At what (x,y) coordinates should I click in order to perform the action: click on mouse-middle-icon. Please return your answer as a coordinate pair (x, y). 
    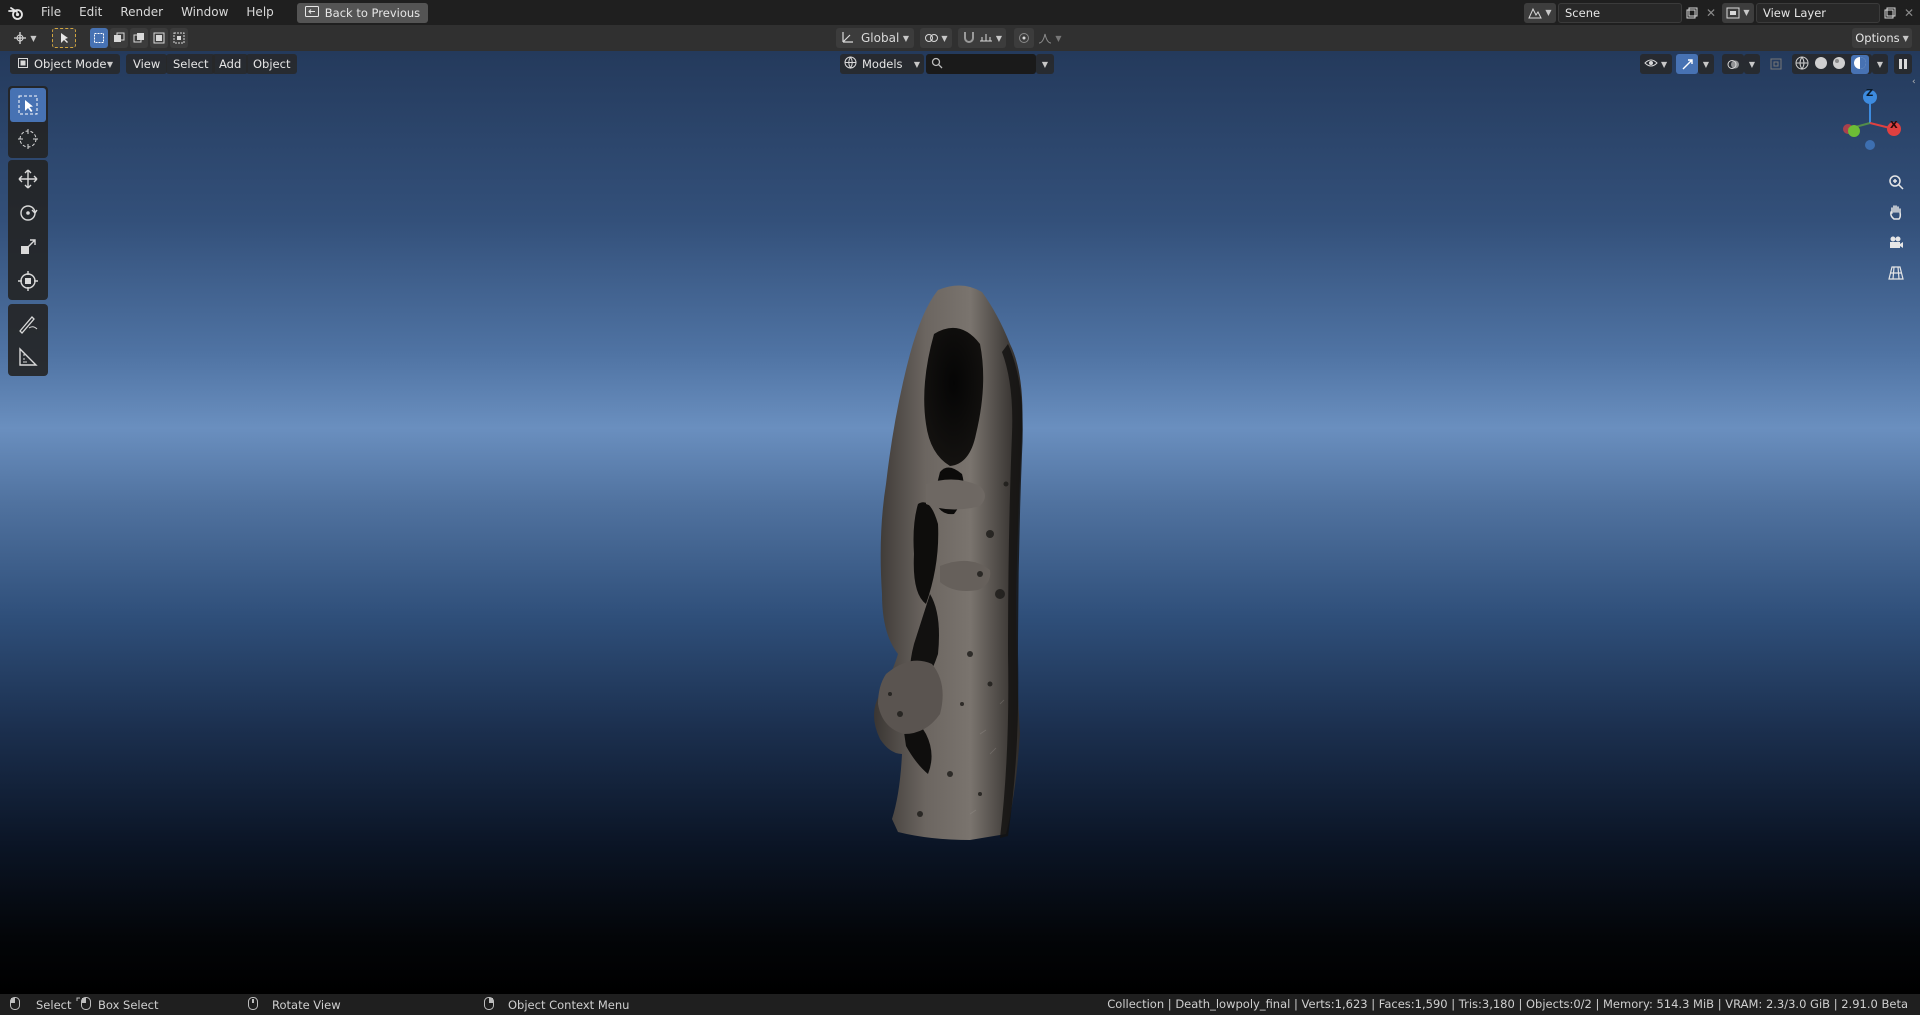
    Looking at the image, I should click on (253, 1004).